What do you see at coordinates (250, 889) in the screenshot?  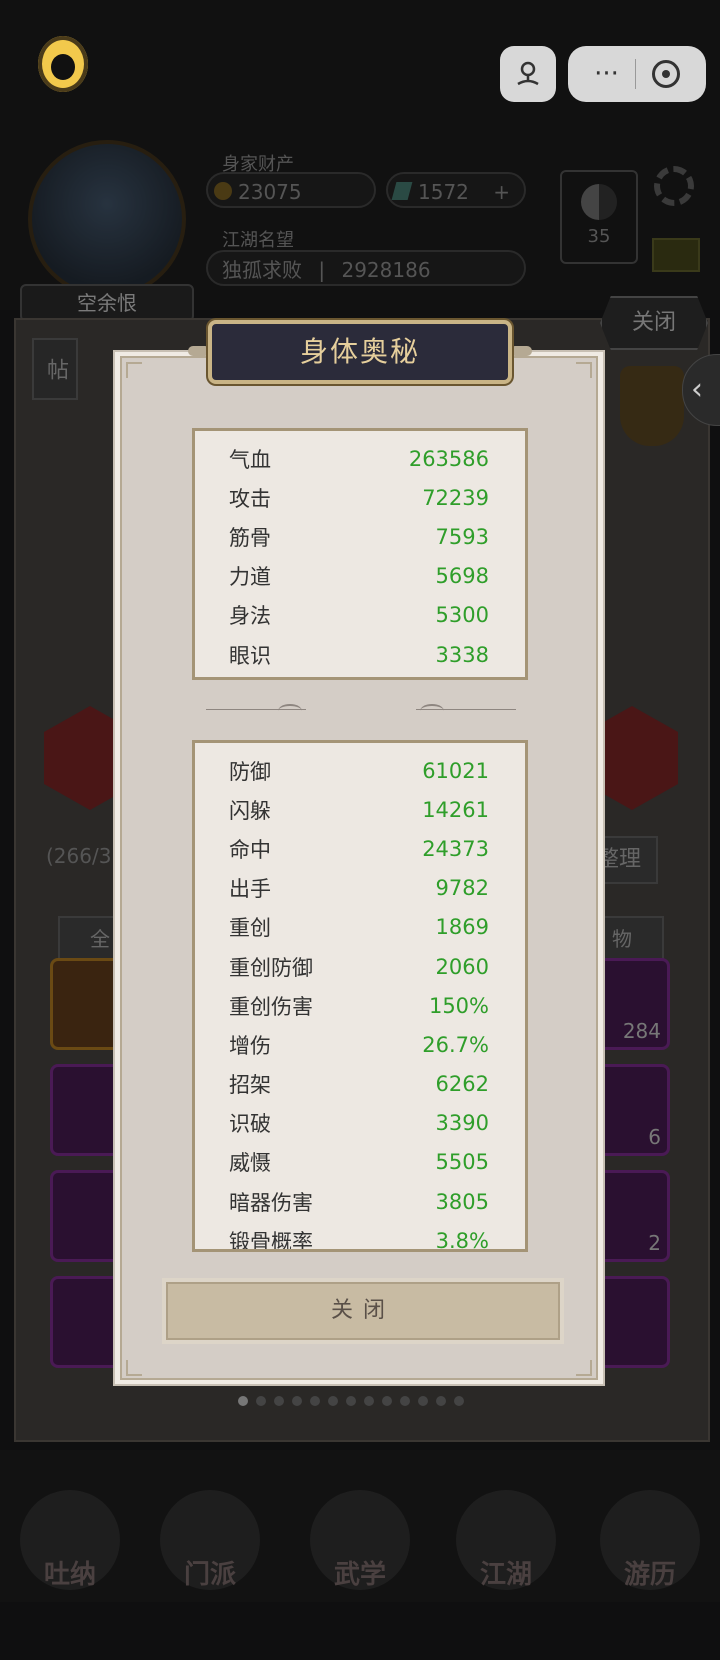 I see `stat-name: 出手` at bounding box center [250, 889].